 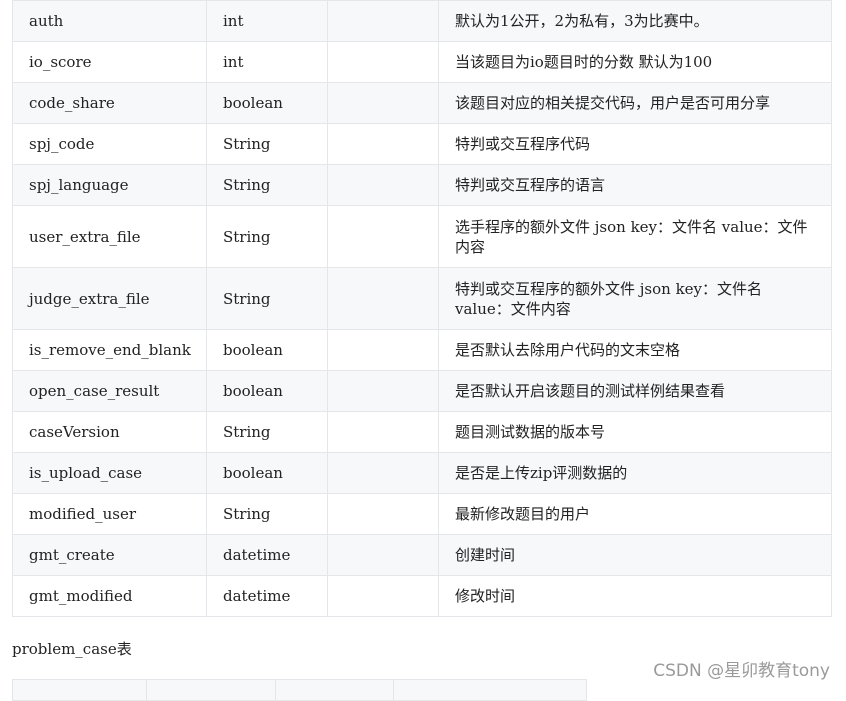 I want to click on table-cell: 题目测试数据的版本号, so click(x=635, y=432).